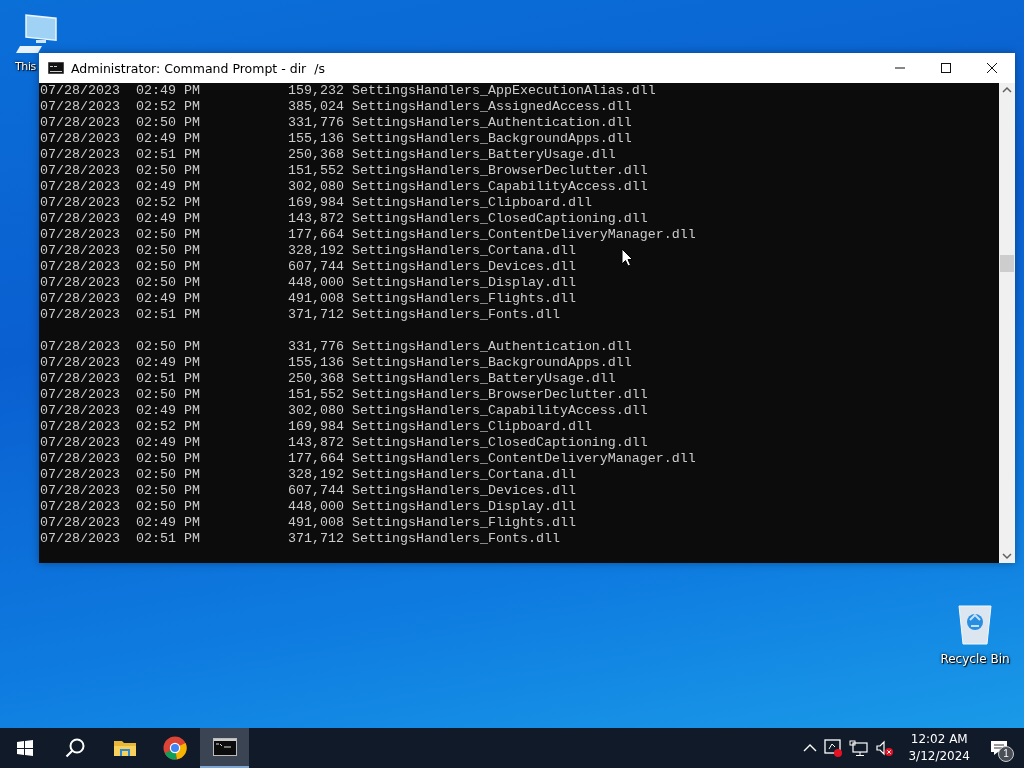  I want to click on taskbar-app, so click(224, 748).